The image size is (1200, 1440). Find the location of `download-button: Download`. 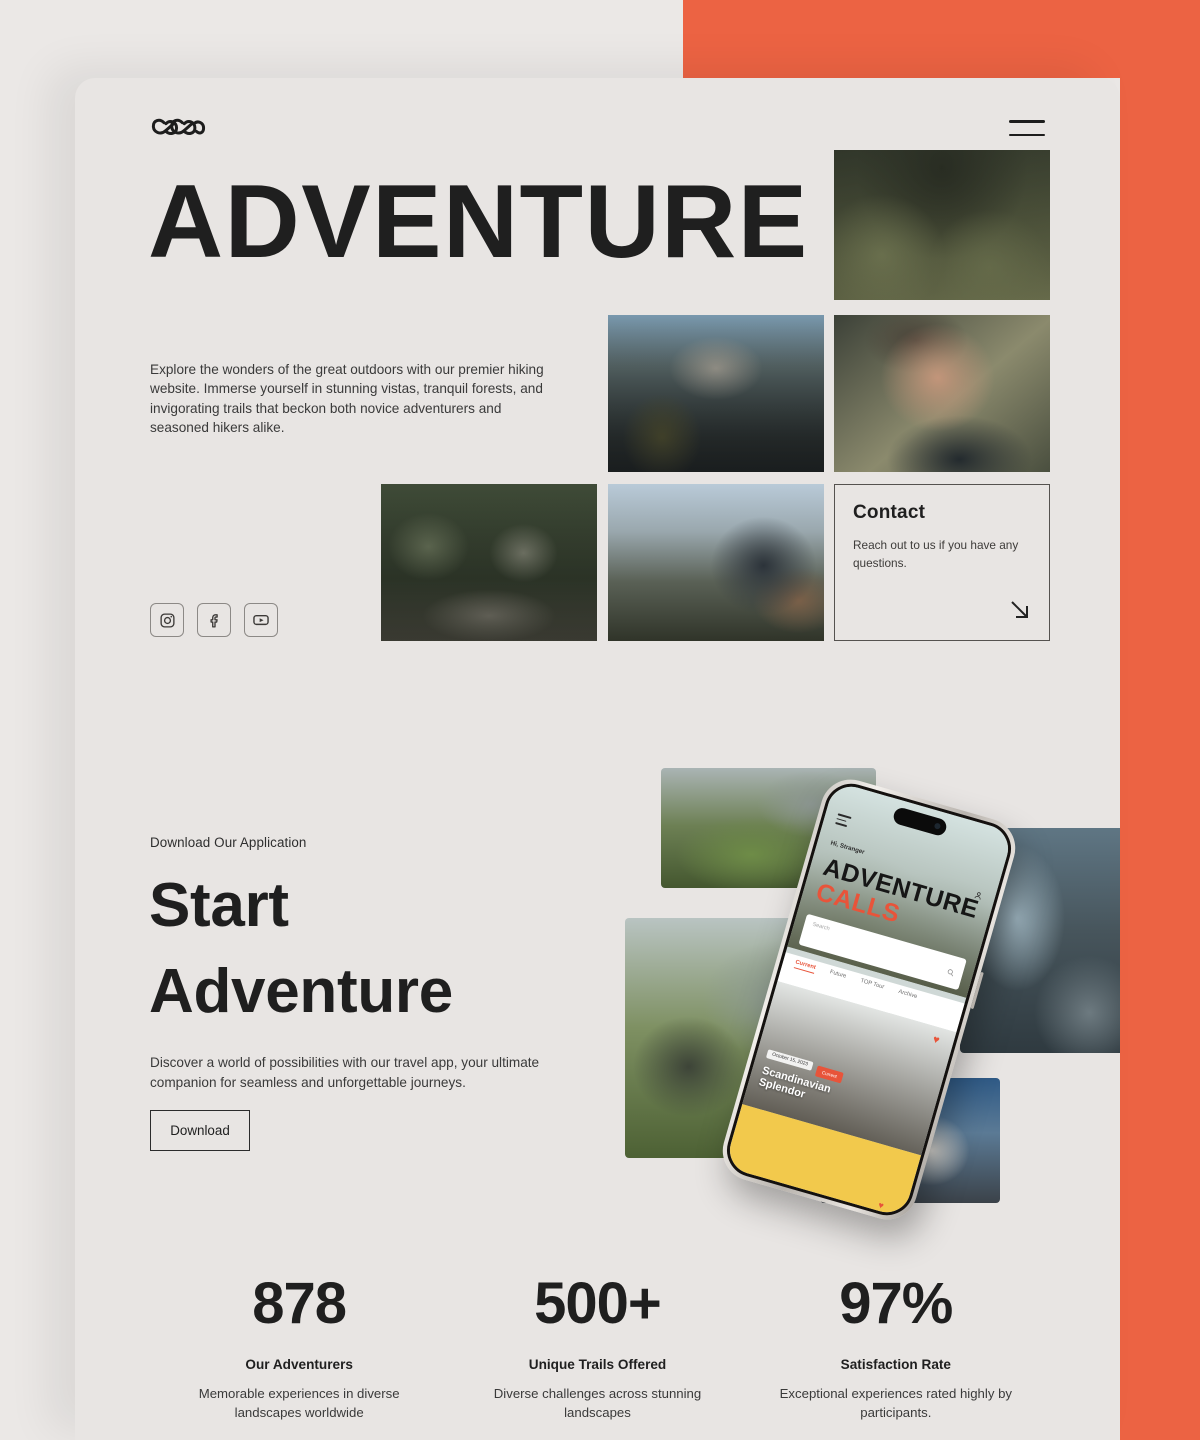

download-button: Download is located at coordinates (200, 1130).